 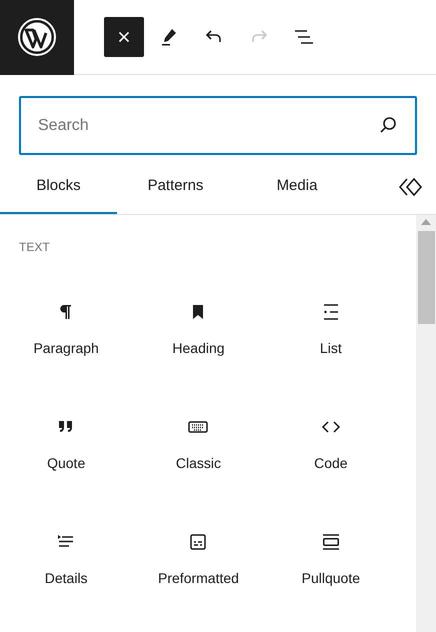 What do you see at coordinates (198, 568) in the screenshot?
I see `block-item: Preformatted` at bounding box center [198, 568].